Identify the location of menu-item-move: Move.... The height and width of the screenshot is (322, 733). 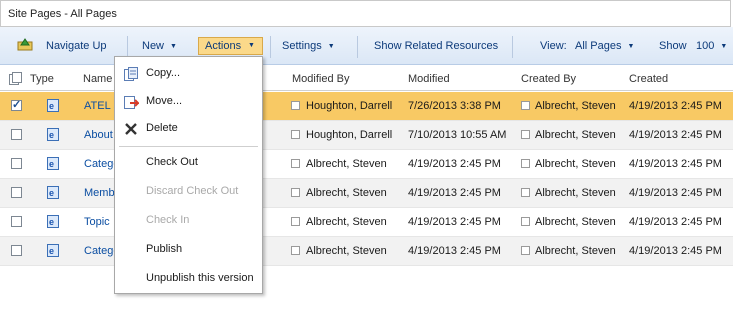
(188, 102).